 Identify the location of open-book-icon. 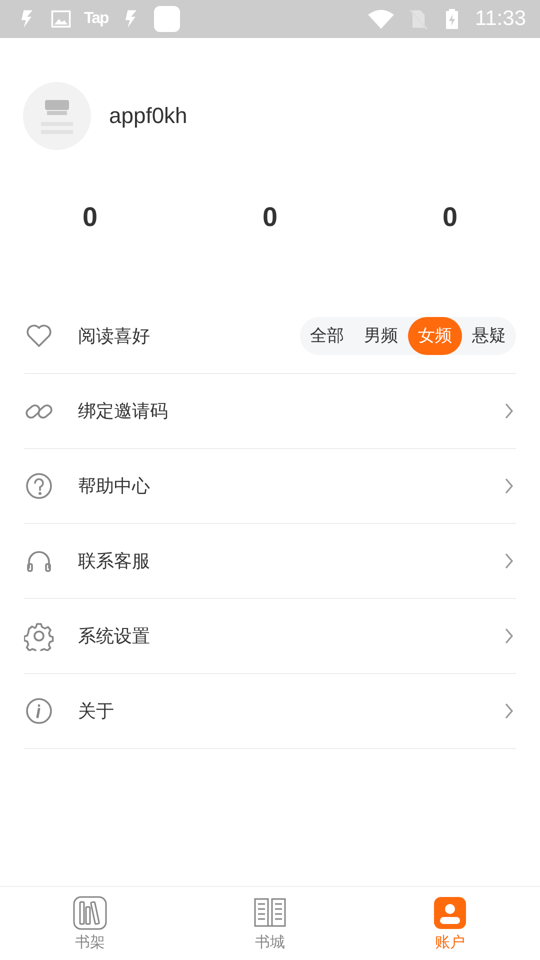
(270, 913).